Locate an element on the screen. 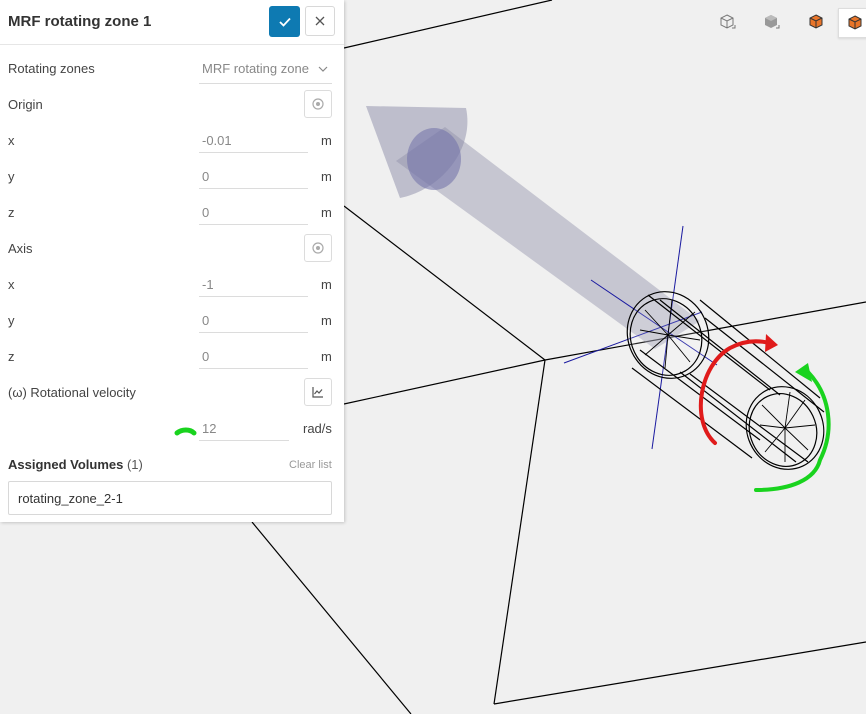 The height and width of the screenshot is (714, 866). axis-pick-button is located at coordinates (318, 248).